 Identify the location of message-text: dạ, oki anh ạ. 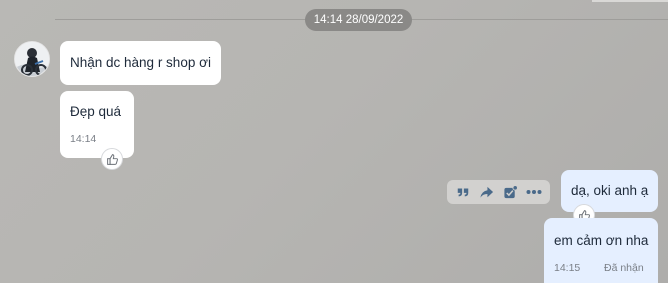
(610, 190).